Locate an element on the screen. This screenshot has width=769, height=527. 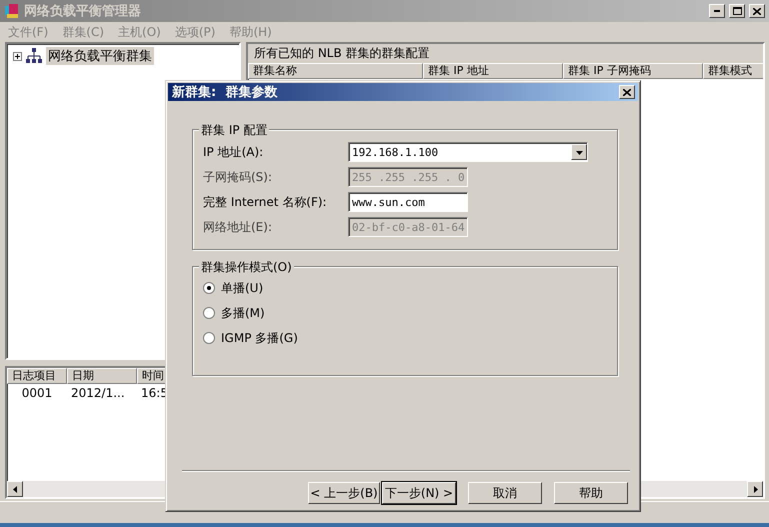
dropdown-field: 192.168.1.100 is located at coordinates (468, 152).